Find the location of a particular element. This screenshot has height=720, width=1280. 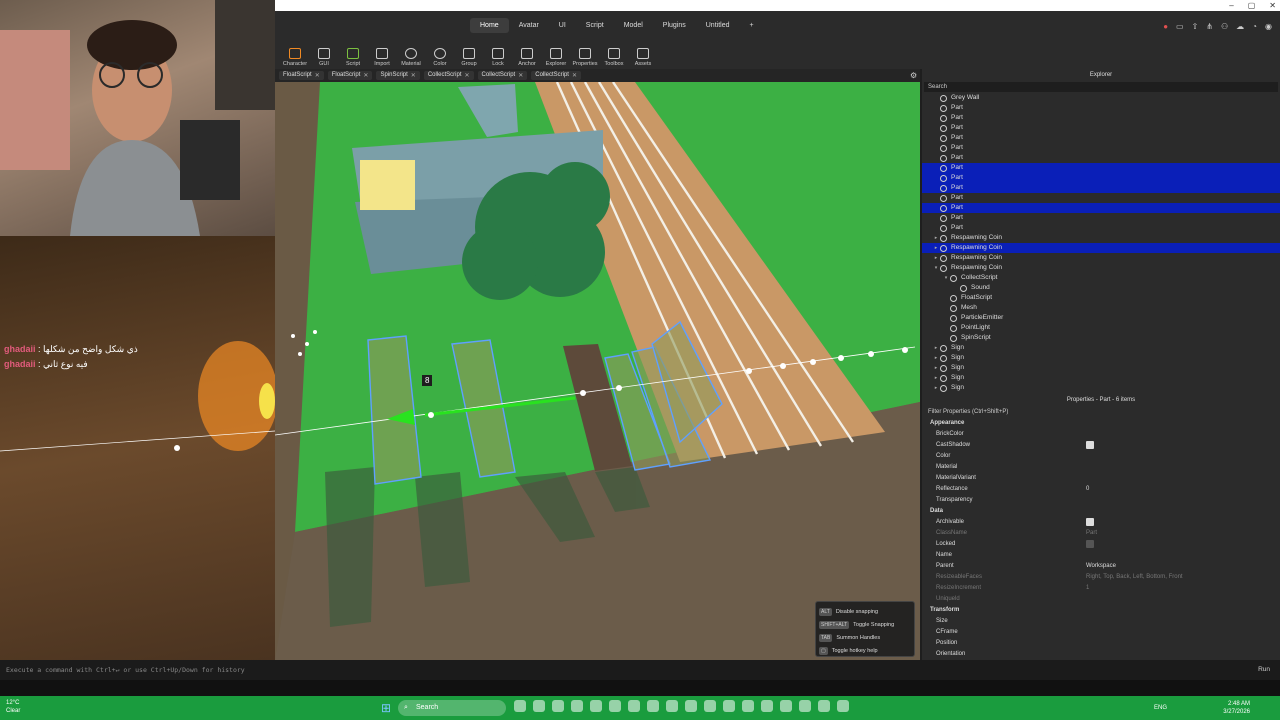

discord-icon is located at coordinates (596, 706).